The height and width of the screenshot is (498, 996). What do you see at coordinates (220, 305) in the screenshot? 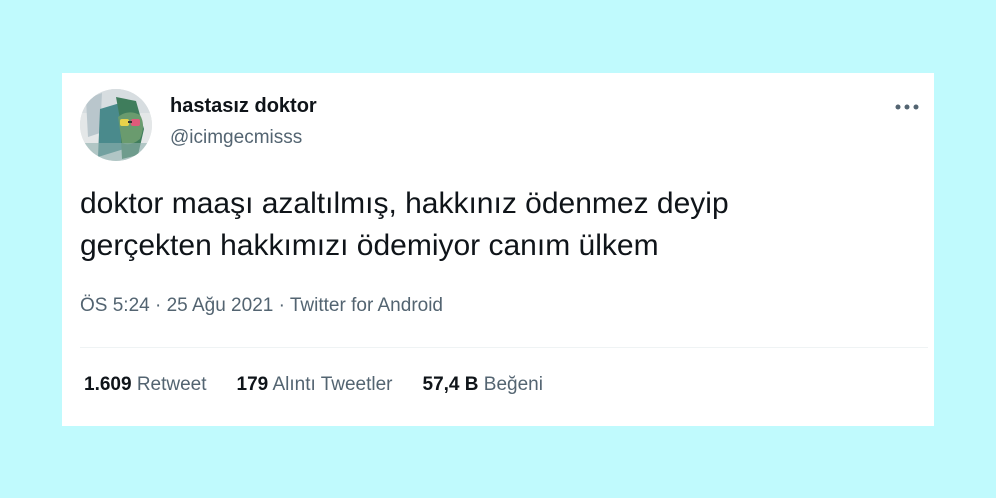
I see `tweet-date: 25 Ağu 2021` at bounding box center [220, 305].